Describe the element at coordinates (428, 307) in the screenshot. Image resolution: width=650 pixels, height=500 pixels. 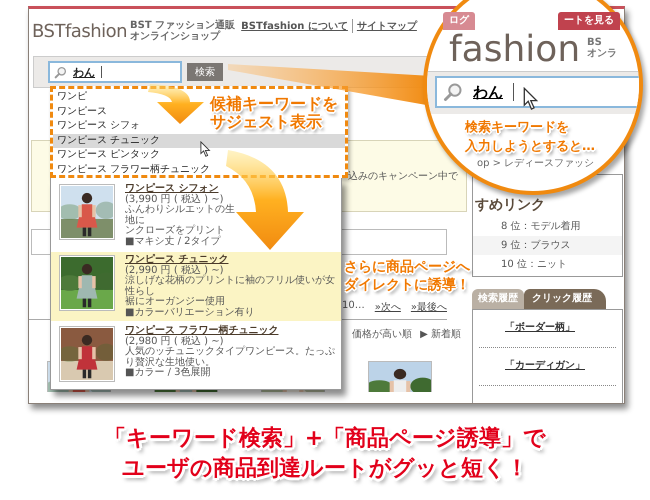
I see `pager-link: »最後へ` at that location.